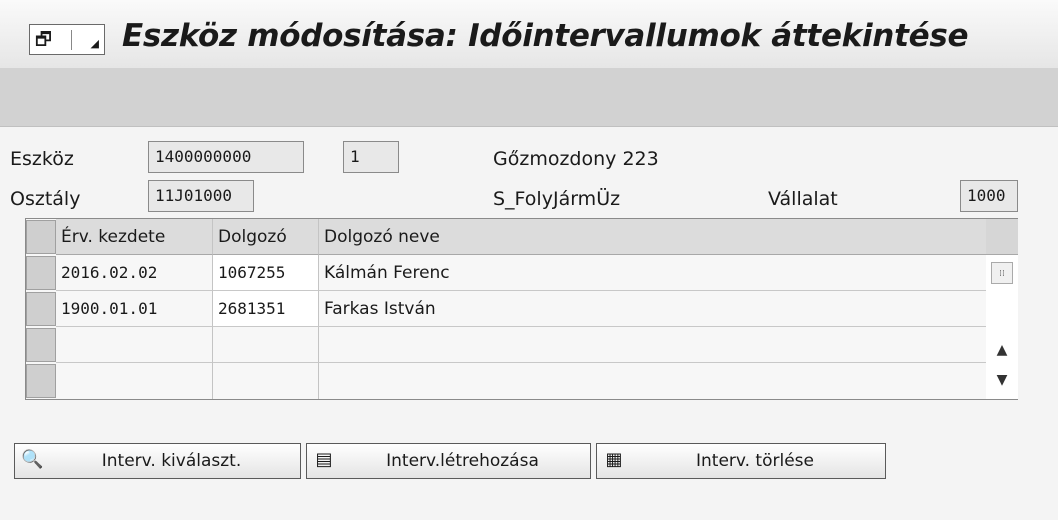 This screenshot has width=1058, height=520. I want to click on delete-icon: ▦, so click(614, 459).